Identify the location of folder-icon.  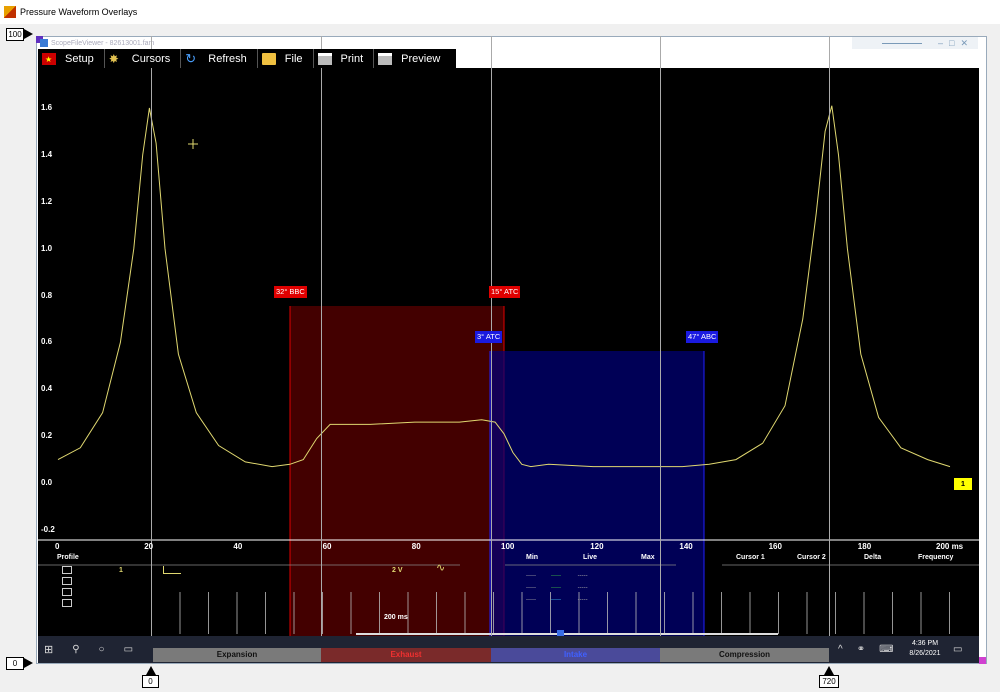
(268, 58).